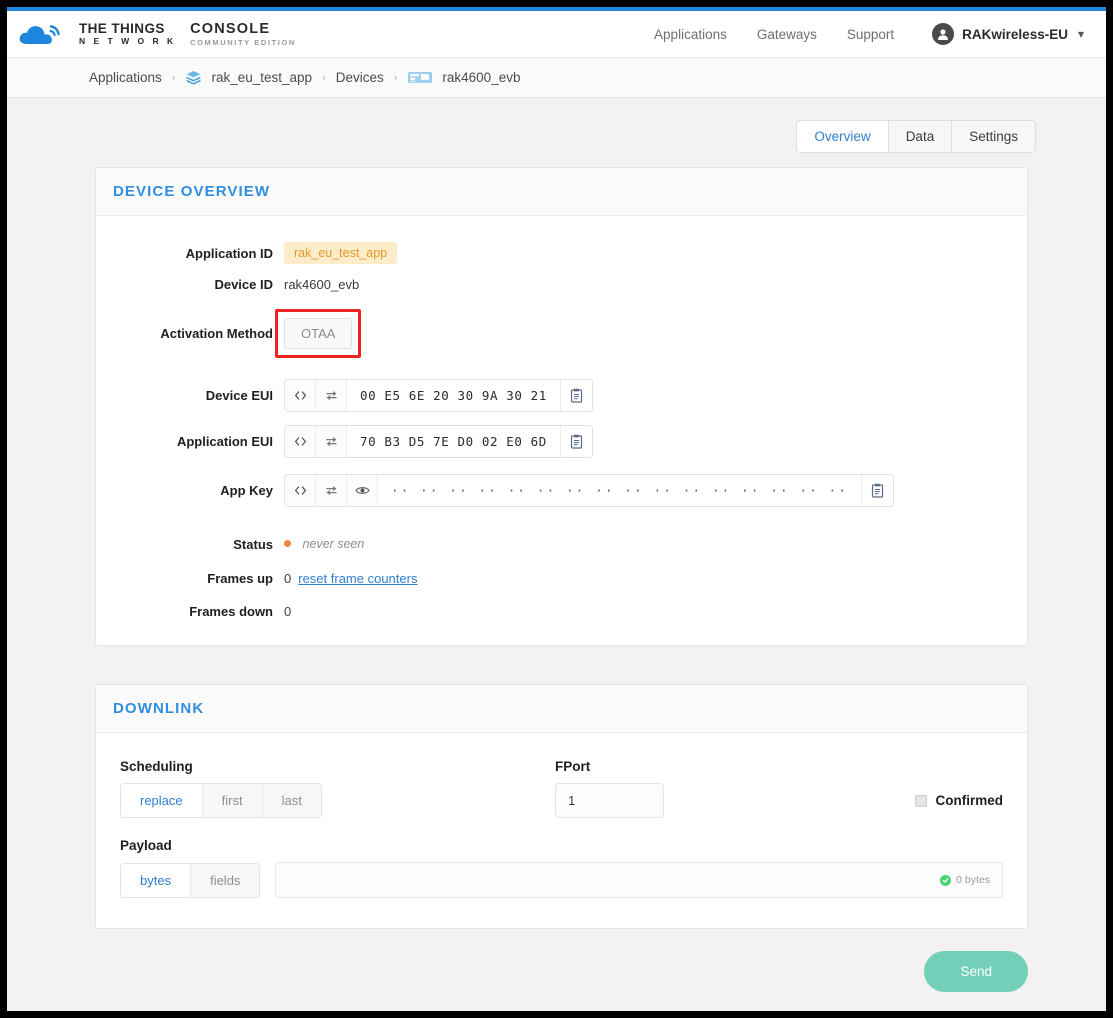  I want to click on scheduling-option-first: first, so click(232, 800).